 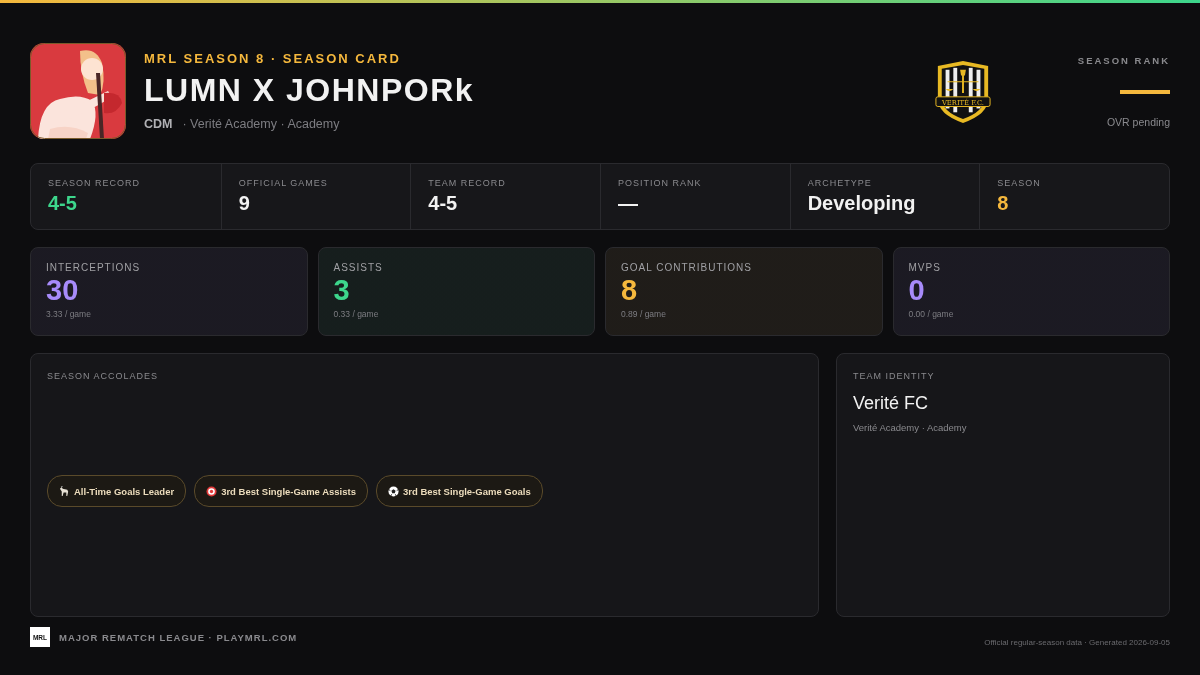 I want to click on per-game-label: 0.33 / game, so click(x=356, y=313).